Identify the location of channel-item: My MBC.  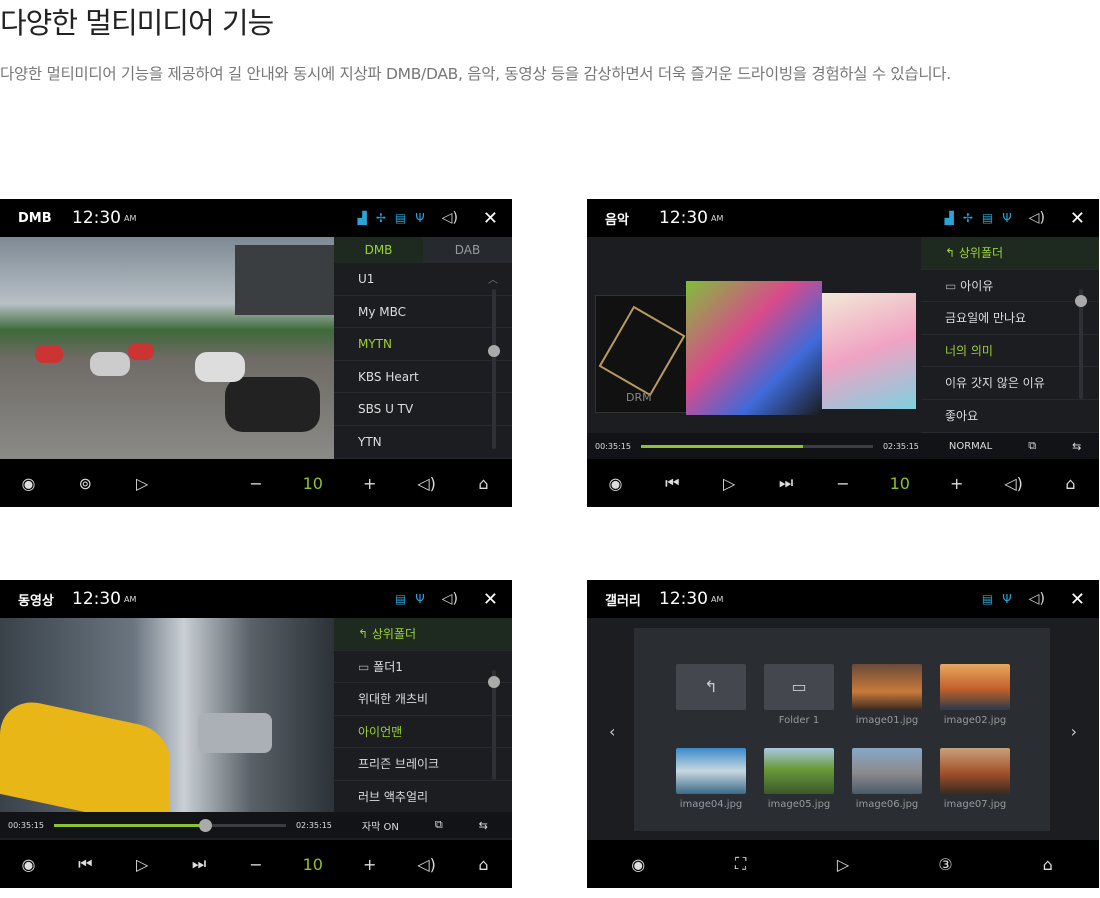
(423, 312).